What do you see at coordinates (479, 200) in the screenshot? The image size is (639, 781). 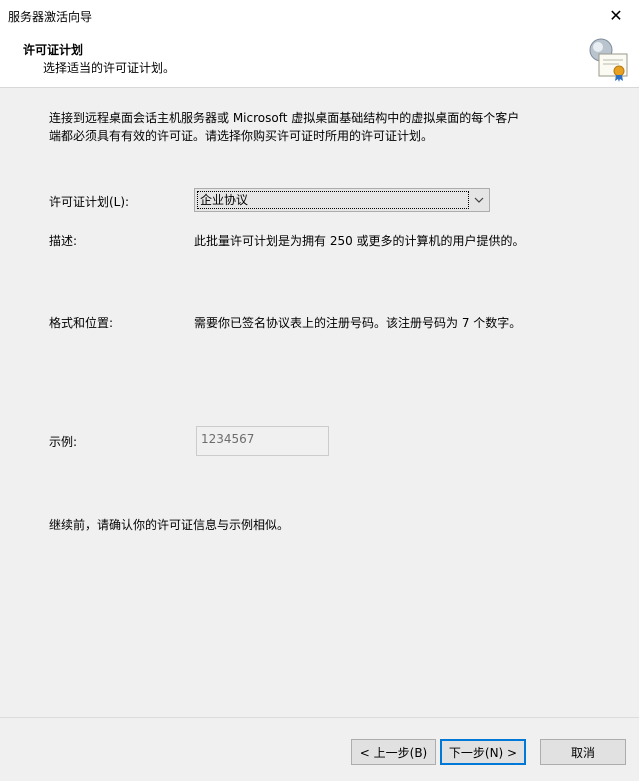 I see `chevron-down-icon` at bounding box center [479, 200].